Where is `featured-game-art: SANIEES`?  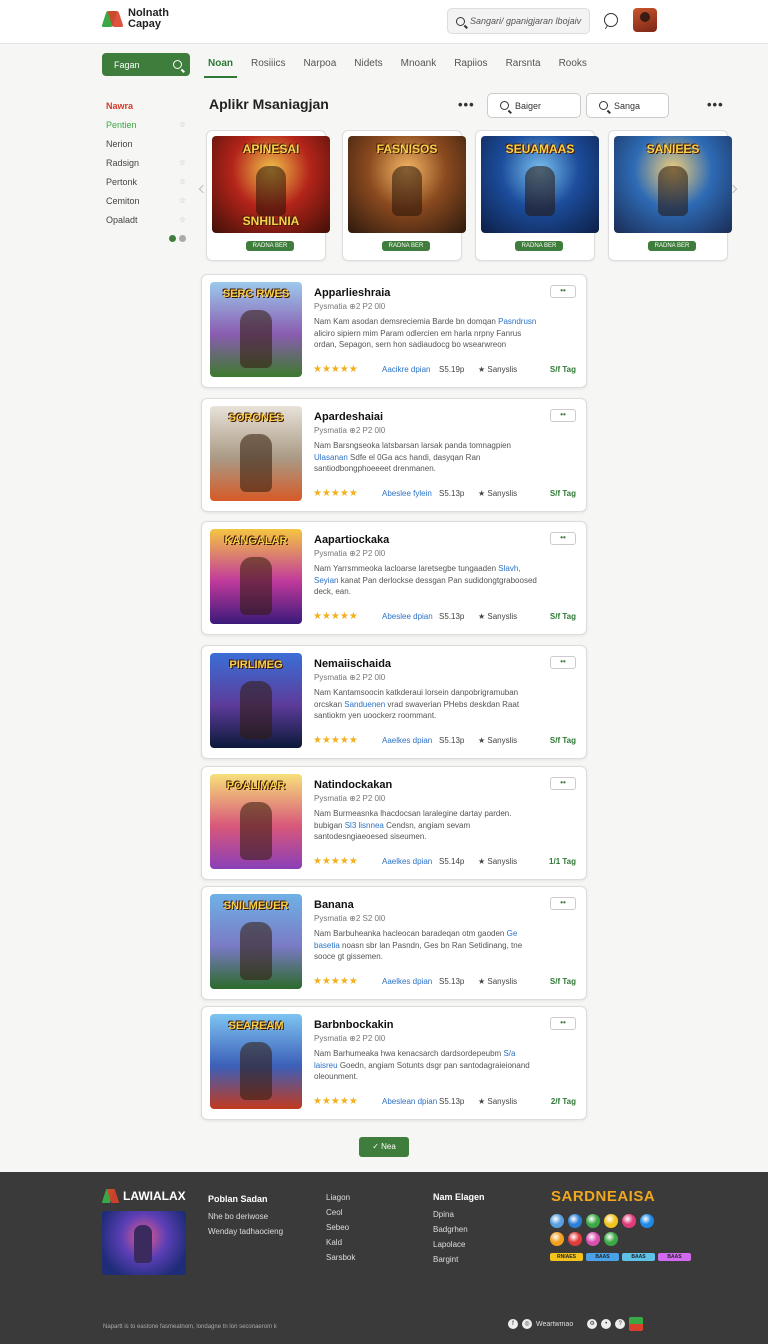
featured-game-art: SANIEES is located at coordinates (673, 184).